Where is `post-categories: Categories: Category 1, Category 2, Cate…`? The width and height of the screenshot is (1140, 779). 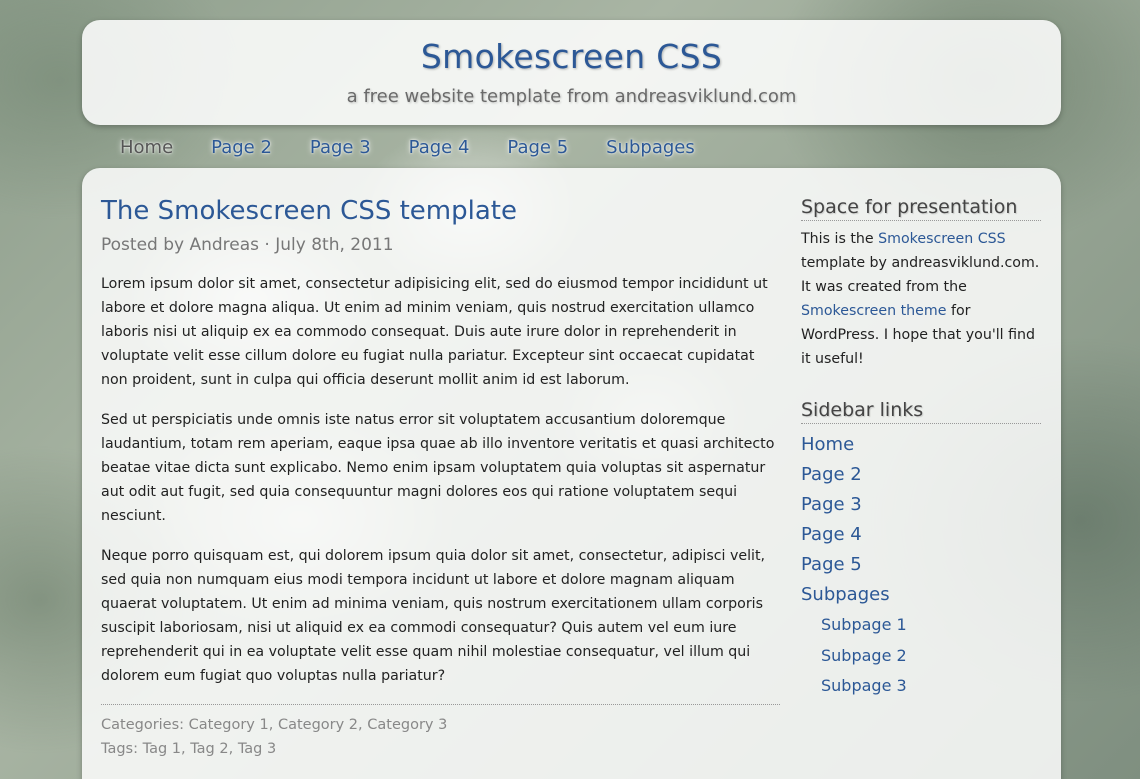
post-categories: Categories: Category 1, Category 2, Cate… is located at coordinates (274, 725).